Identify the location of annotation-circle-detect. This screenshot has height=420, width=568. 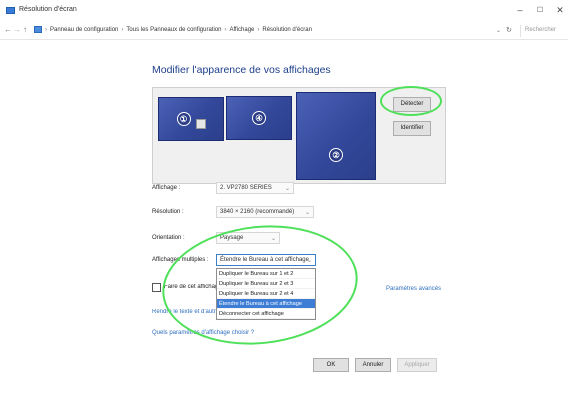
(411, 101).